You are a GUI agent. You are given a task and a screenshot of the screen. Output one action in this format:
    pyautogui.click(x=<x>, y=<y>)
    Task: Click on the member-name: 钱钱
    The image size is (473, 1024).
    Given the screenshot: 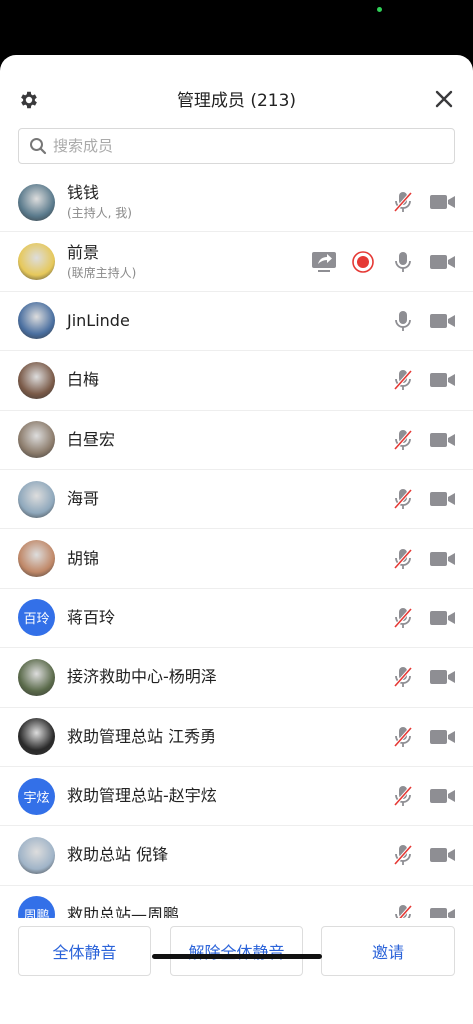 What is the action you would take?
    pyautogui.click(x=83, y=193)
    